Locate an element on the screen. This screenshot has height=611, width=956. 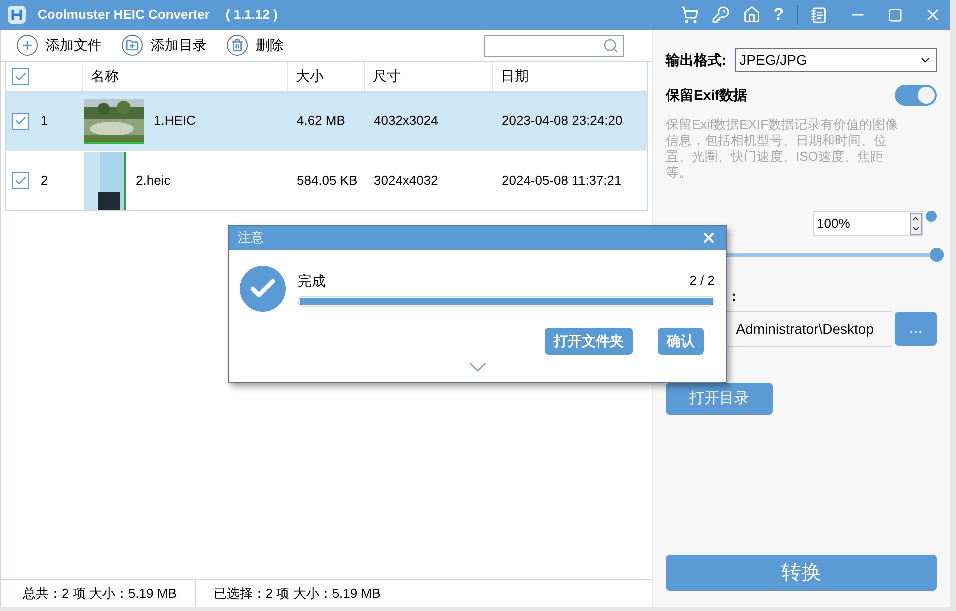
cart-icon is located at coordinates (689, 15).